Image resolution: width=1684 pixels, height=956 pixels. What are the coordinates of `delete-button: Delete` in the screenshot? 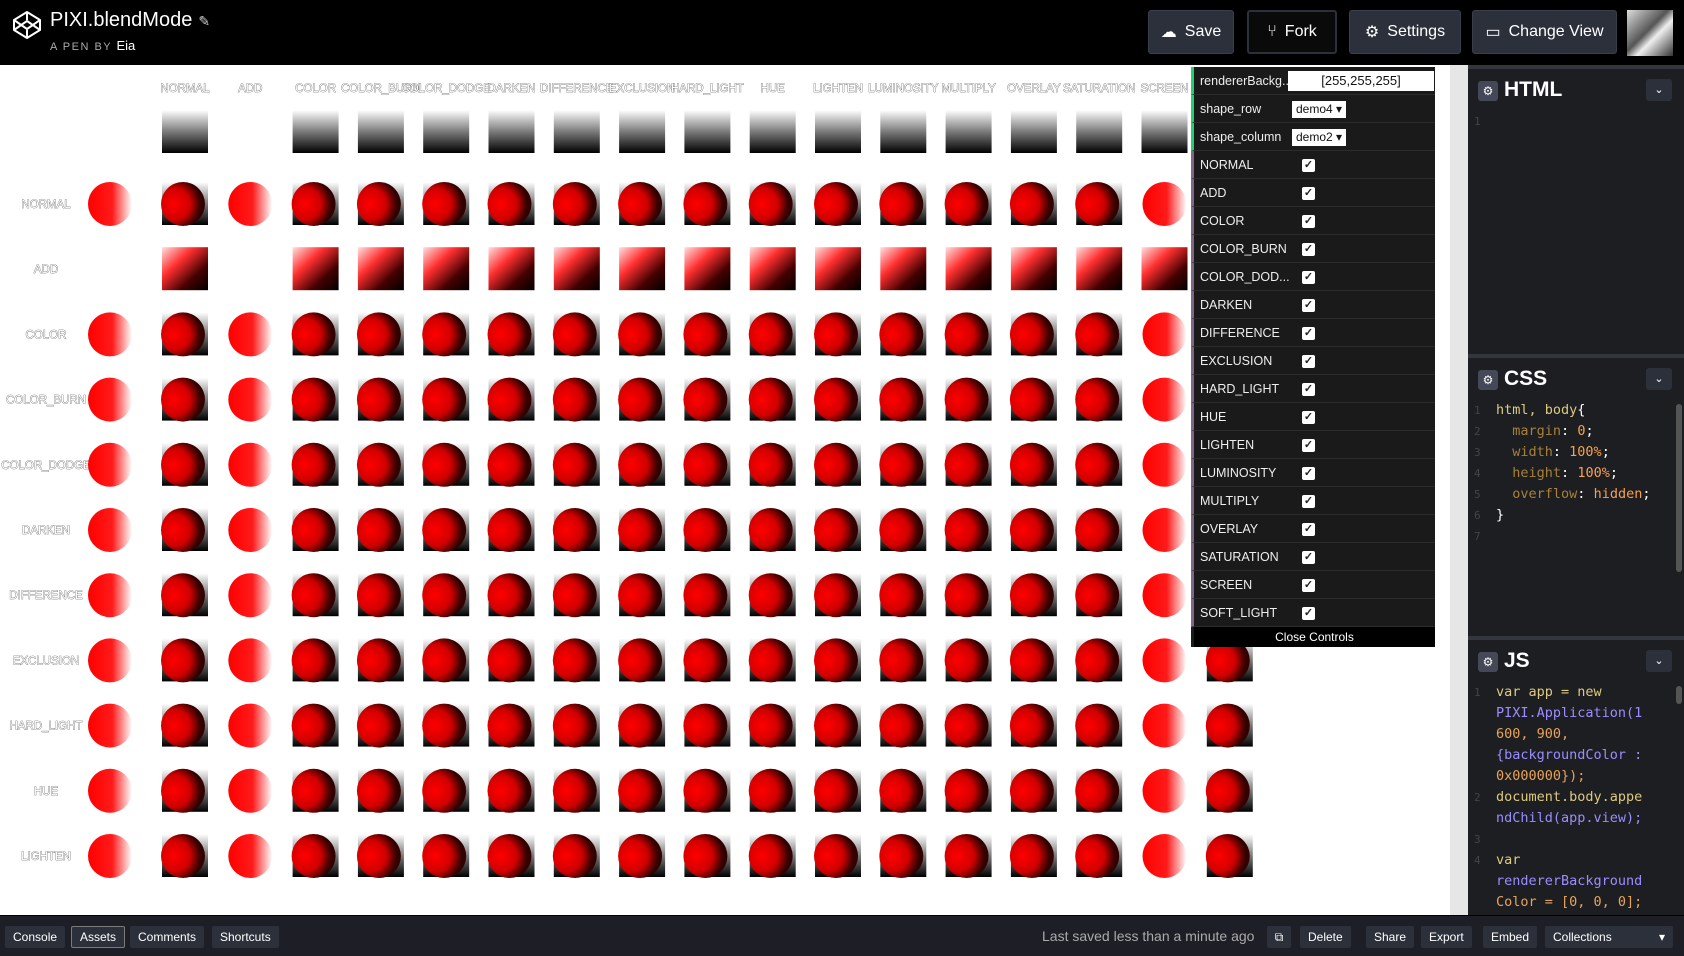 It's located at (1325, 937).